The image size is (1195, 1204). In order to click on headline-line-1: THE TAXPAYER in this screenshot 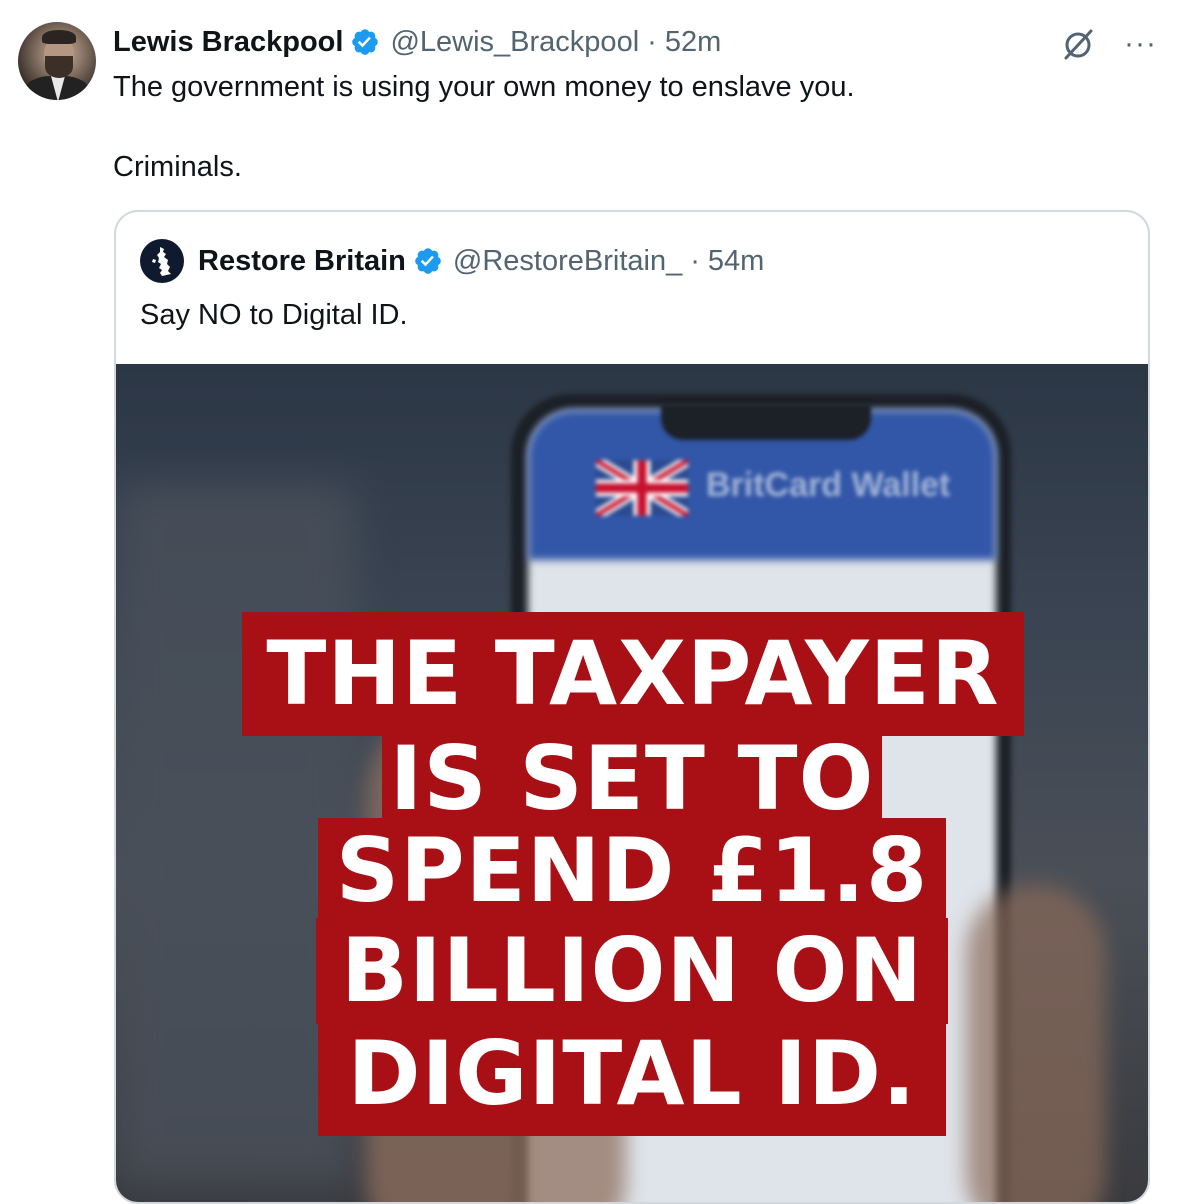, I will do `click(633, 674)`.